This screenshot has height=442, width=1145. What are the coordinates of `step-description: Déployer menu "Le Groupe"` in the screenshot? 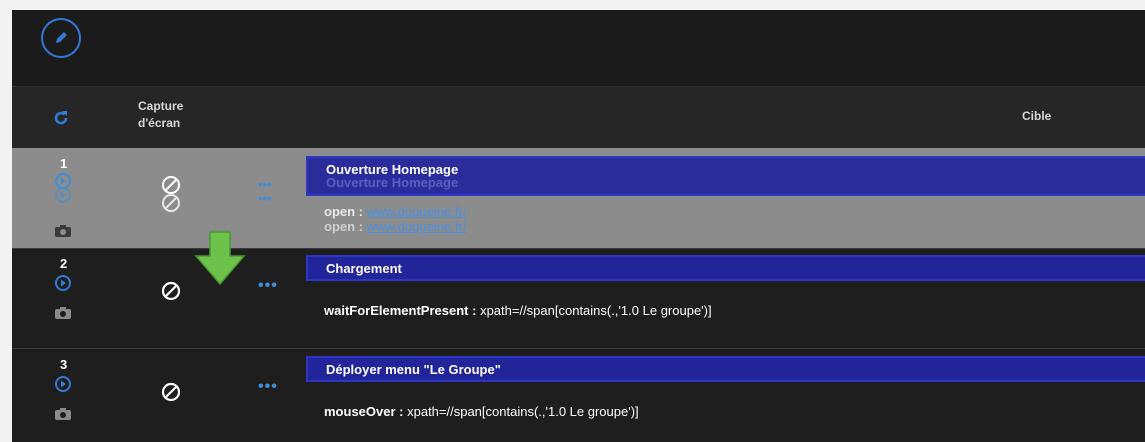 It's located at (725, 369).